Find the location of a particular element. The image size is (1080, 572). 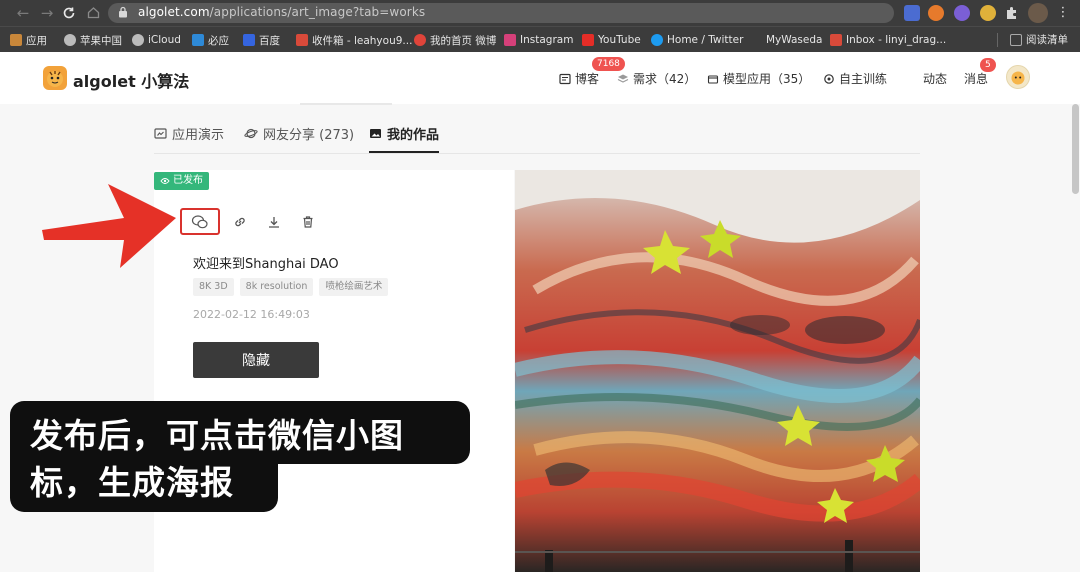

wechat-icon is located at coordinates (199, 221).